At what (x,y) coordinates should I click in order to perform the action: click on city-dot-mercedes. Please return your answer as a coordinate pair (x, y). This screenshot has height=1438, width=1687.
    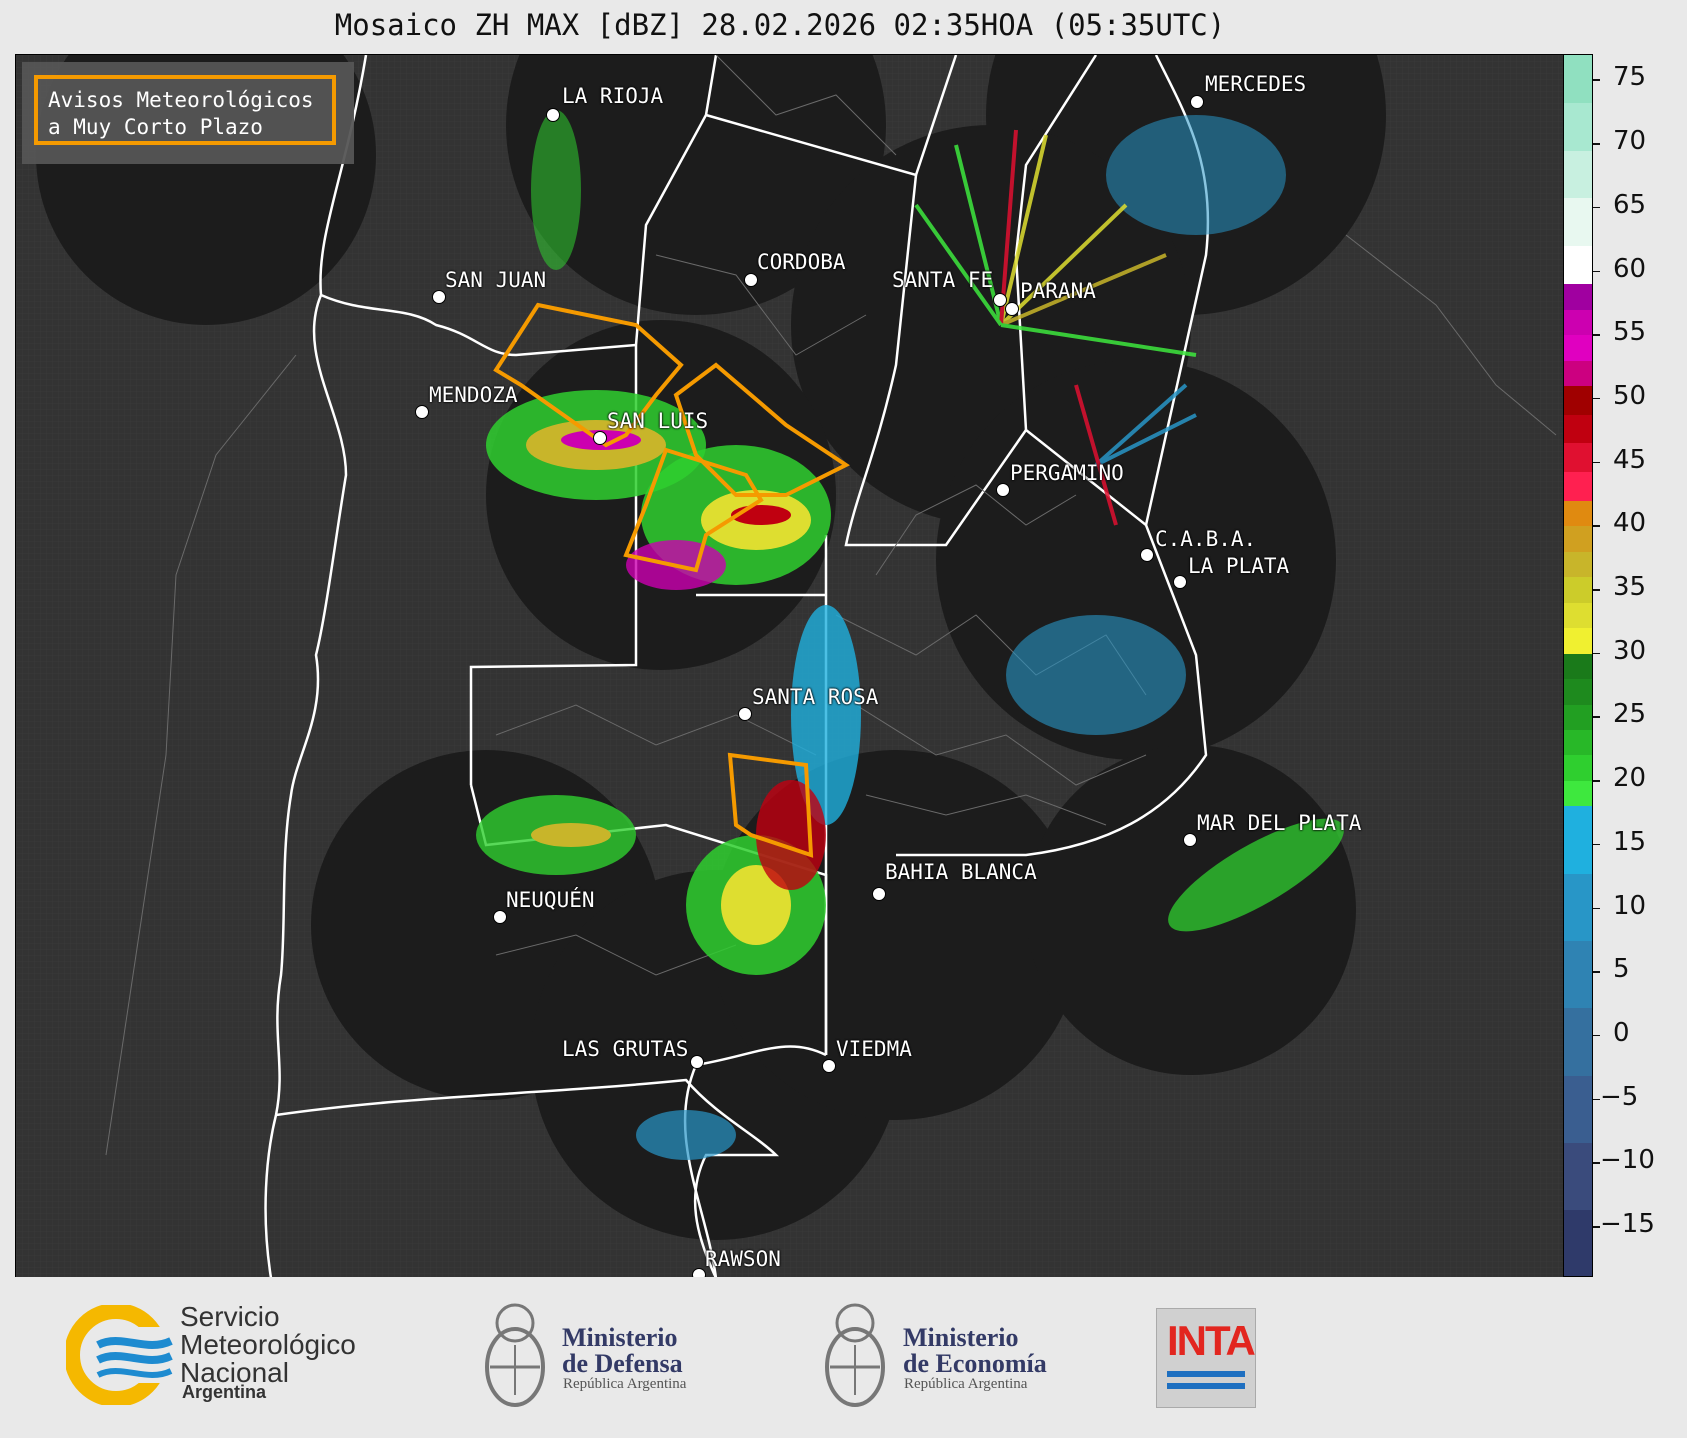
    Looking at the image, I should click on (1197, 102).